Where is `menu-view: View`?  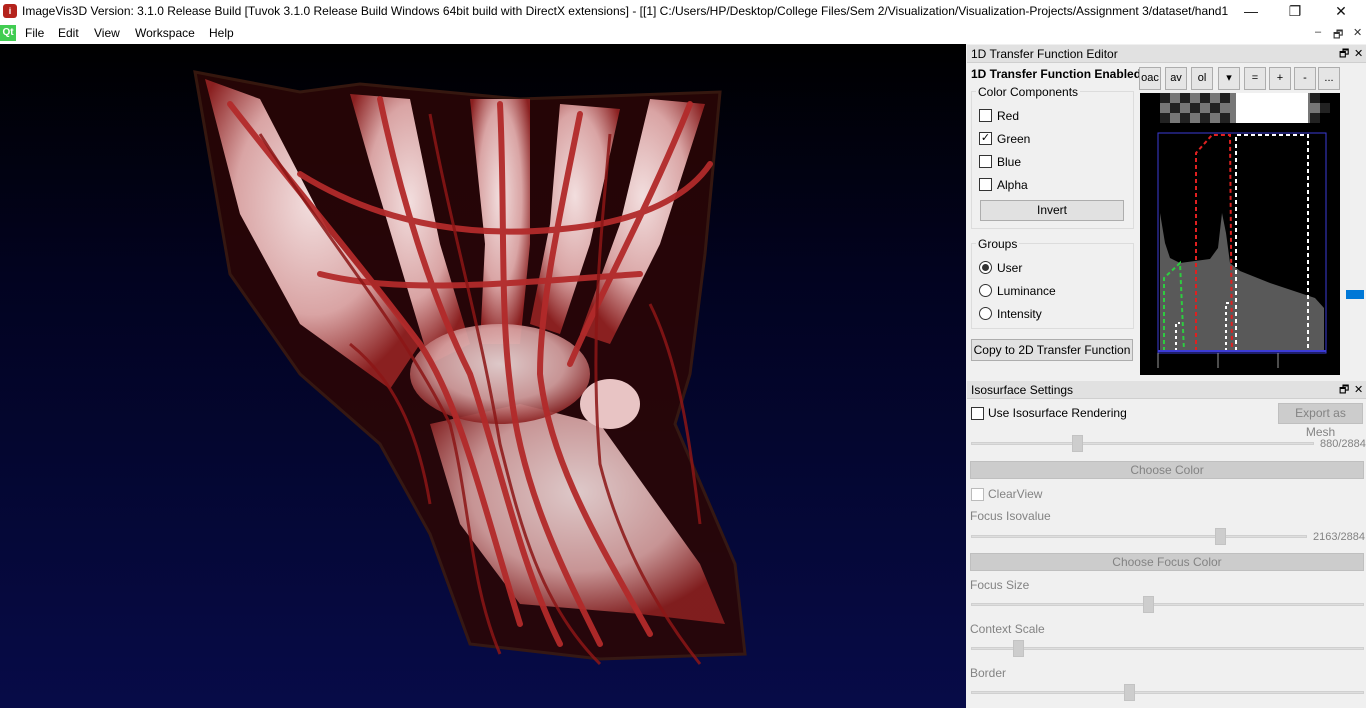 menu-view: View is located at coordinates (107, 33).